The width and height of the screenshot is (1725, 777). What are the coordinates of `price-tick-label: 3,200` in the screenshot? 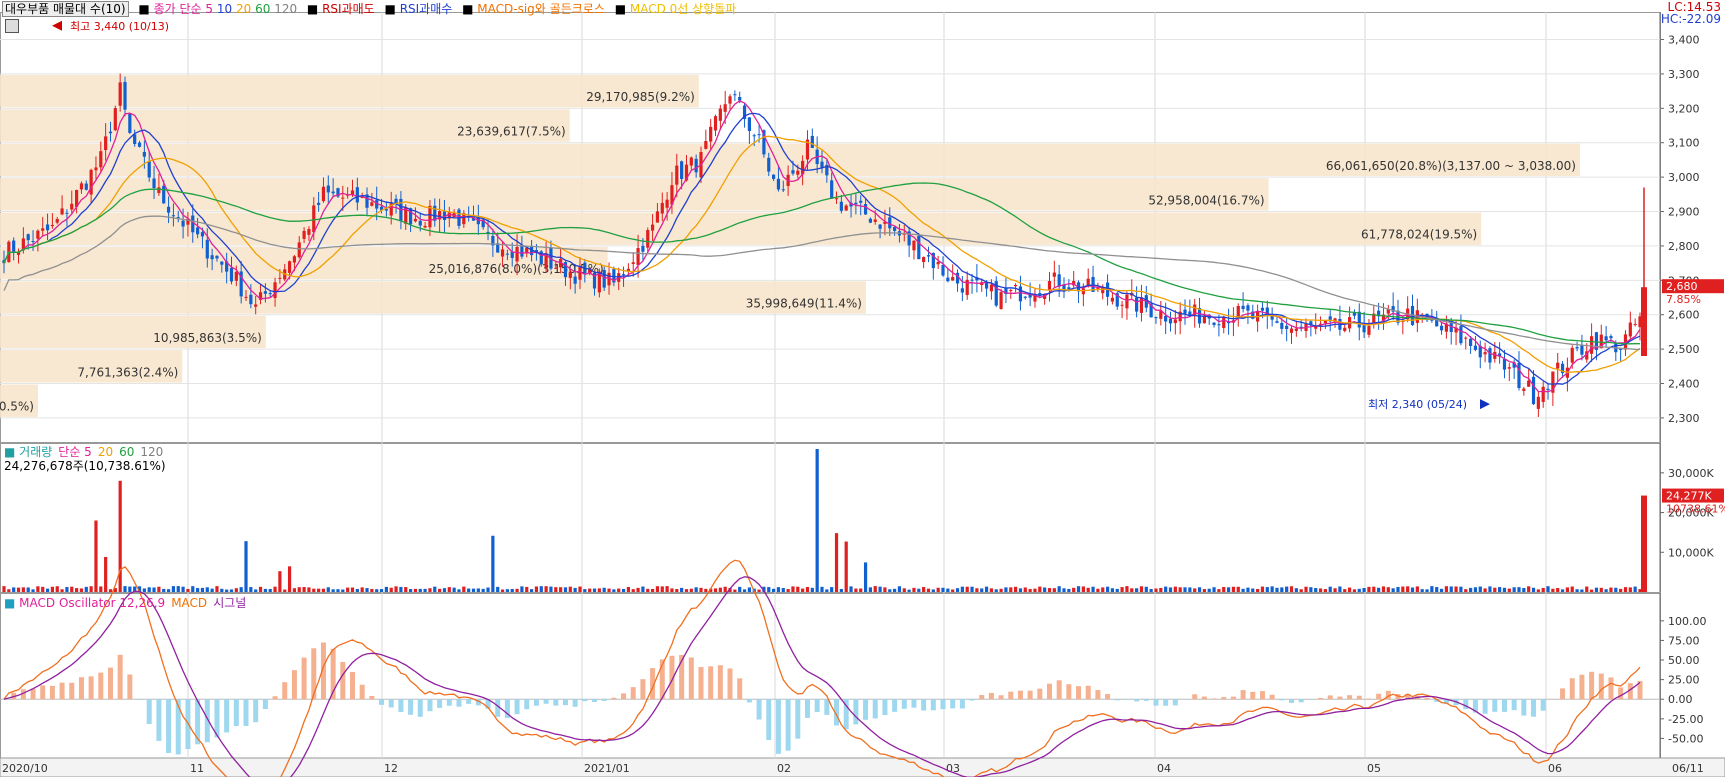 It's located at (1684, 108).